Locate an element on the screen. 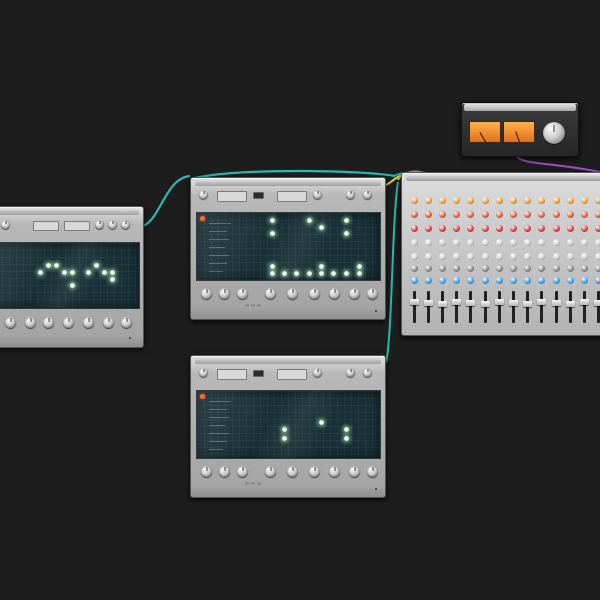 This screenshot has height=600, width=600. record-dot-icon is located at coordinates (202, 396).